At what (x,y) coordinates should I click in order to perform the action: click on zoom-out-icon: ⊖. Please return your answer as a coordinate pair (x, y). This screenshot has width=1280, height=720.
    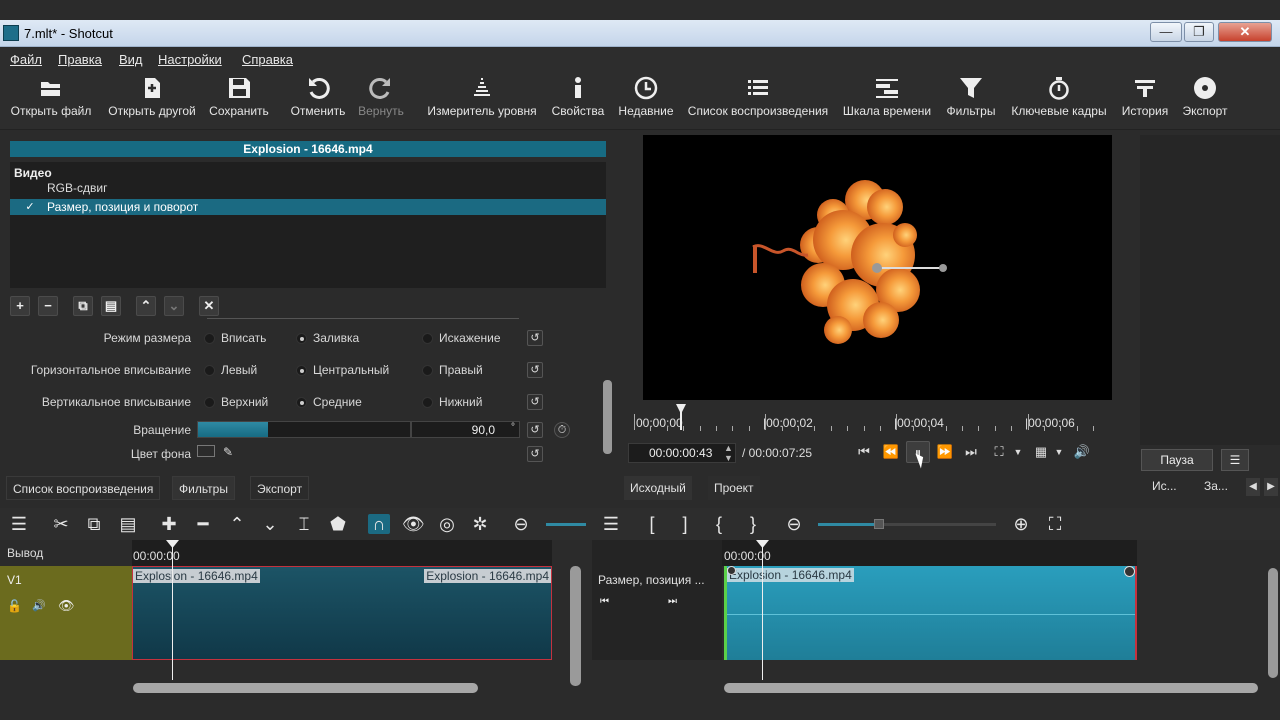
    Looking at the image, I should click on (521, 524).